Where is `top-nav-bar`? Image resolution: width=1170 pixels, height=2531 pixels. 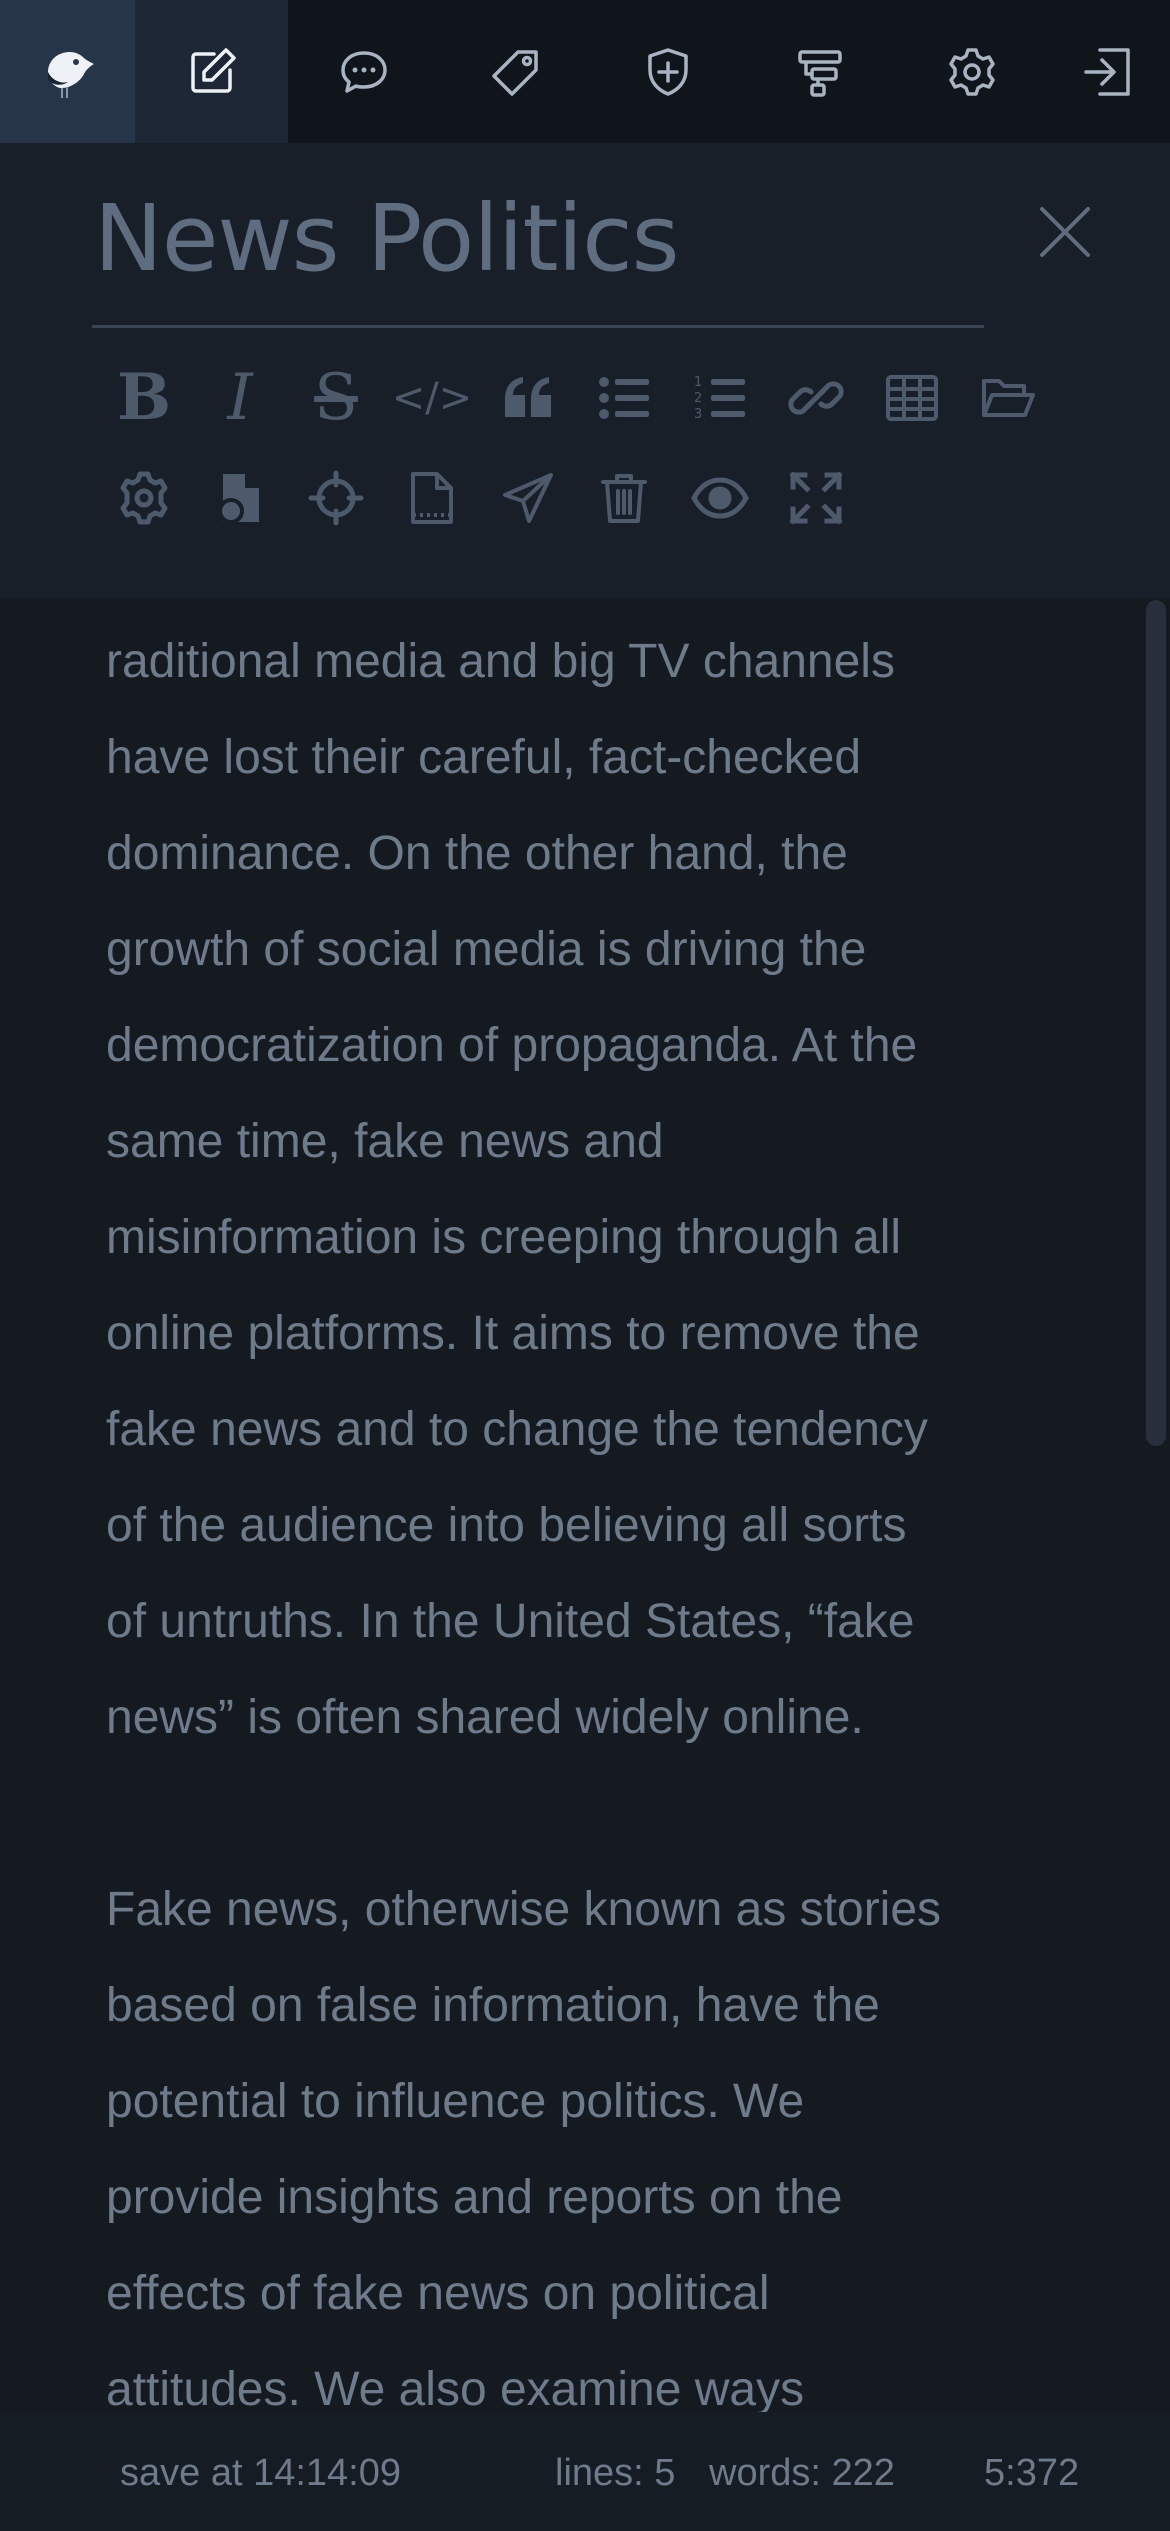 top-nav-bar is located at coordinates (585, 71).